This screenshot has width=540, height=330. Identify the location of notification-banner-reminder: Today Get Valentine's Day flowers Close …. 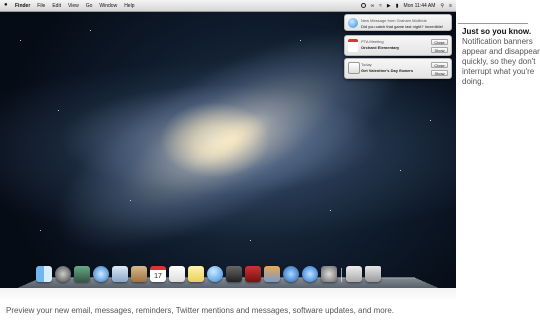
(398, 68).